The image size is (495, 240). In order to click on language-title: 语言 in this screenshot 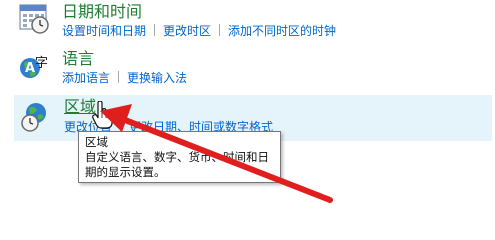, I will do `click(78, 59)`.